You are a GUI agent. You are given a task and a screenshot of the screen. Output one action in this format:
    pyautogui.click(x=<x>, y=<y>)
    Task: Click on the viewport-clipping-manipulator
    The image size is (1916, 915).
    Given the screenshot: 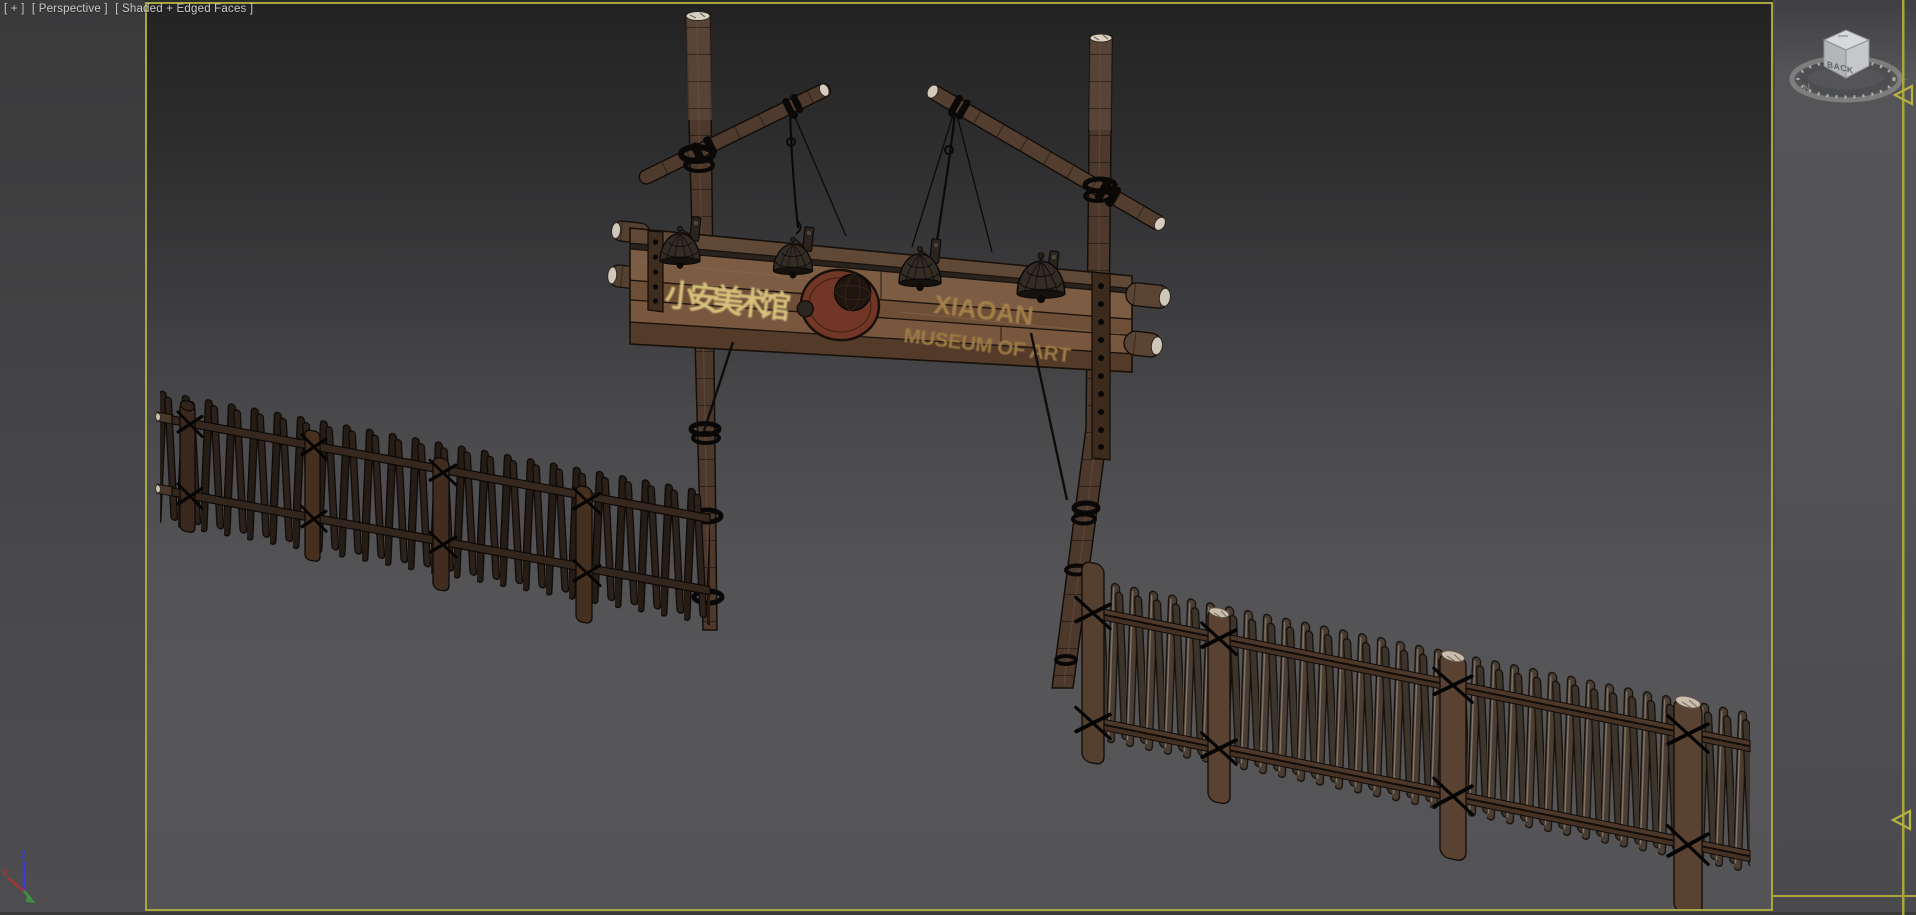 What is the action you would take?
    pyautogui.click(x=1844, y=457)
    